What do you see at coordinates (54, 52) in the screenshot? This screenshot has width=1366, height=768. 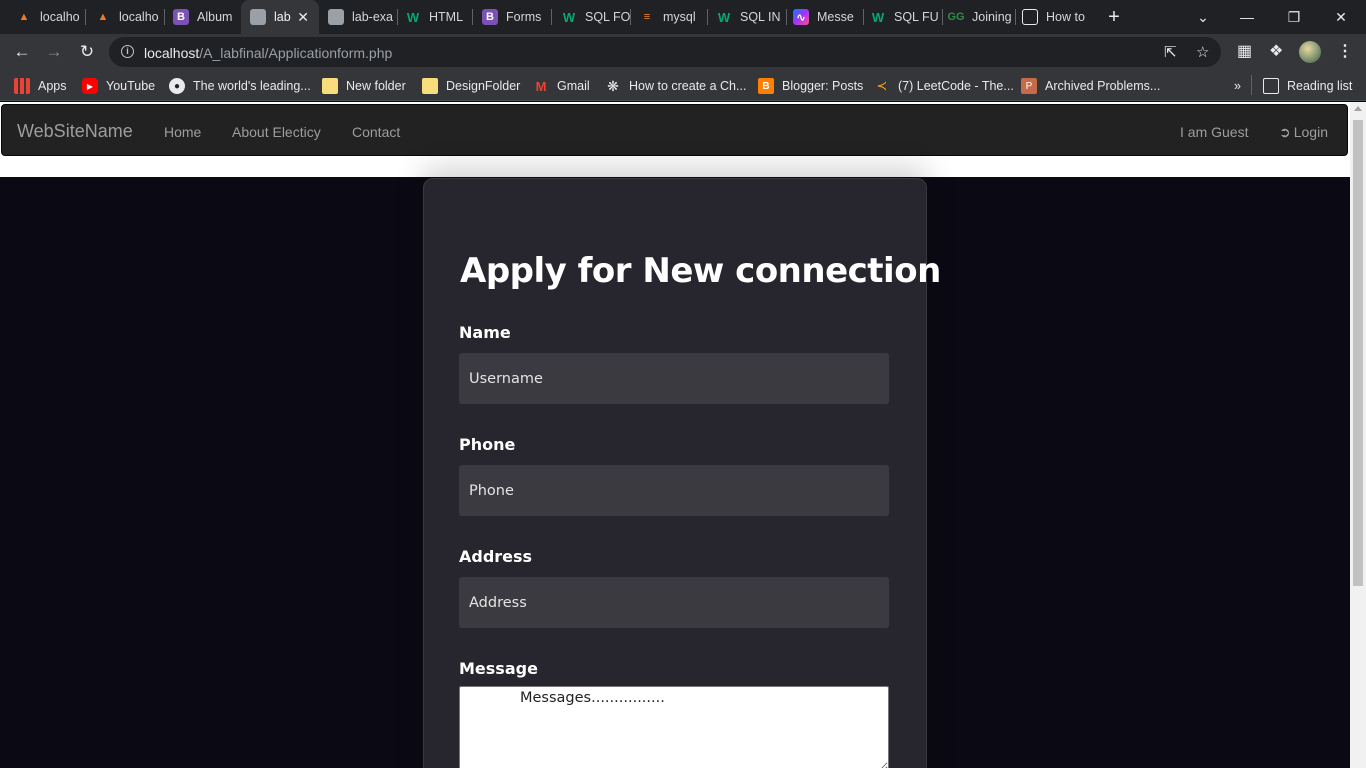 I see `forward-icon: →` at bounding box center [54, 52].